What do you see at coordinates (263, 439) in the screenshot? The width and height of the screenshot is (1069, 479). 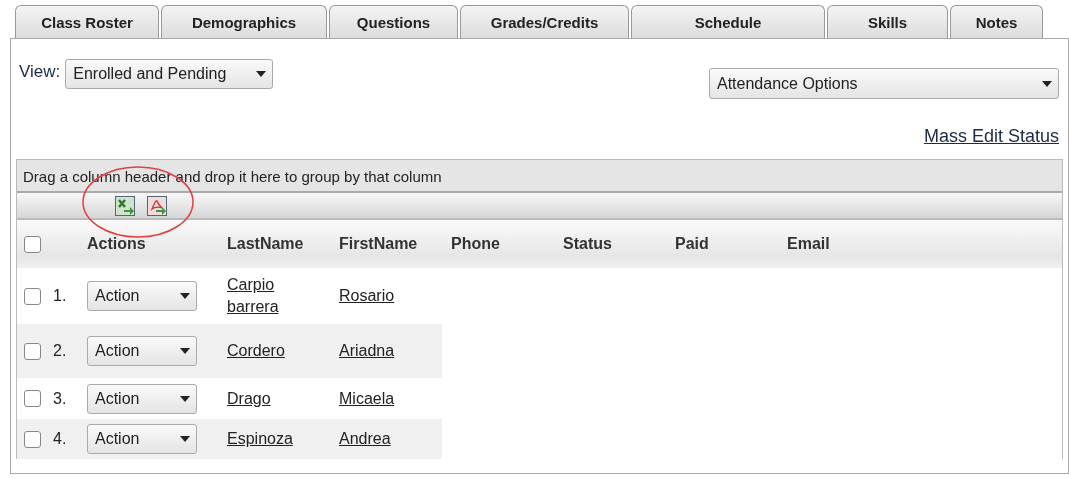 I see `last-name-link: Espinoza` at bounding box center [263, 439].